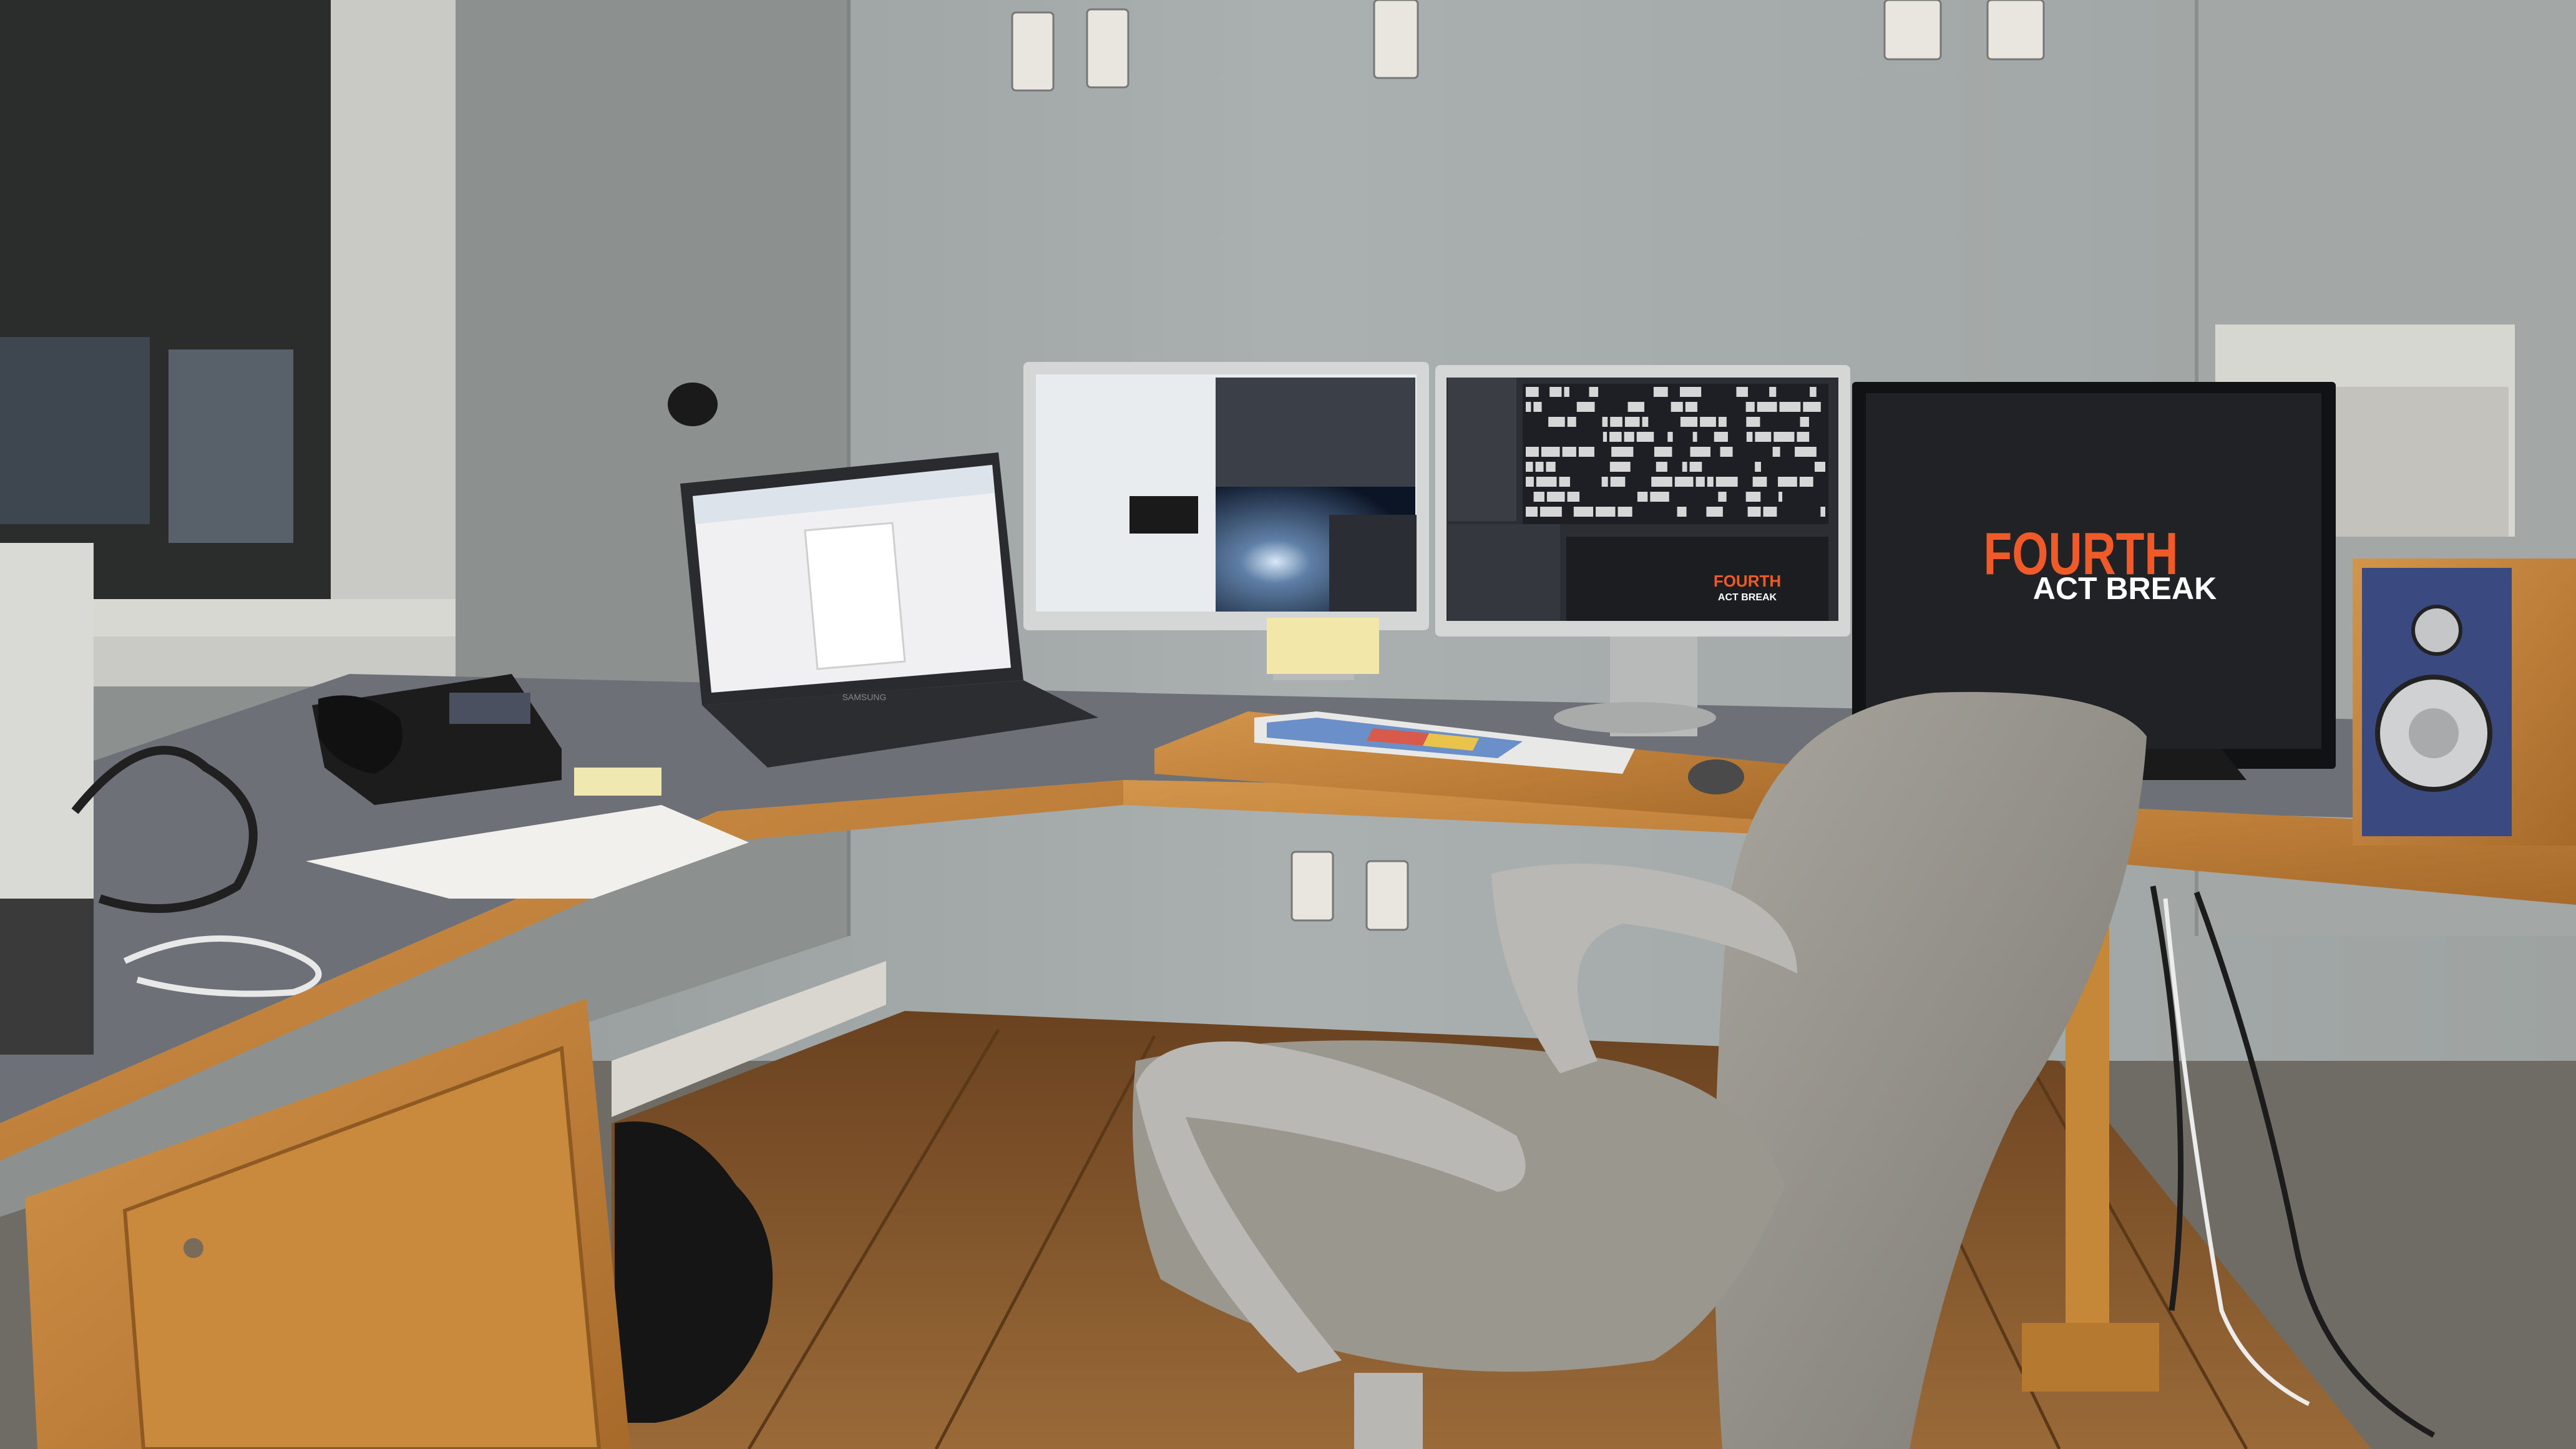 The image size is (2576, 1449). What do you see at coordinates (617, 782) in the screenshot?
I see `sticky-notes` at bounding box center [617, 782].